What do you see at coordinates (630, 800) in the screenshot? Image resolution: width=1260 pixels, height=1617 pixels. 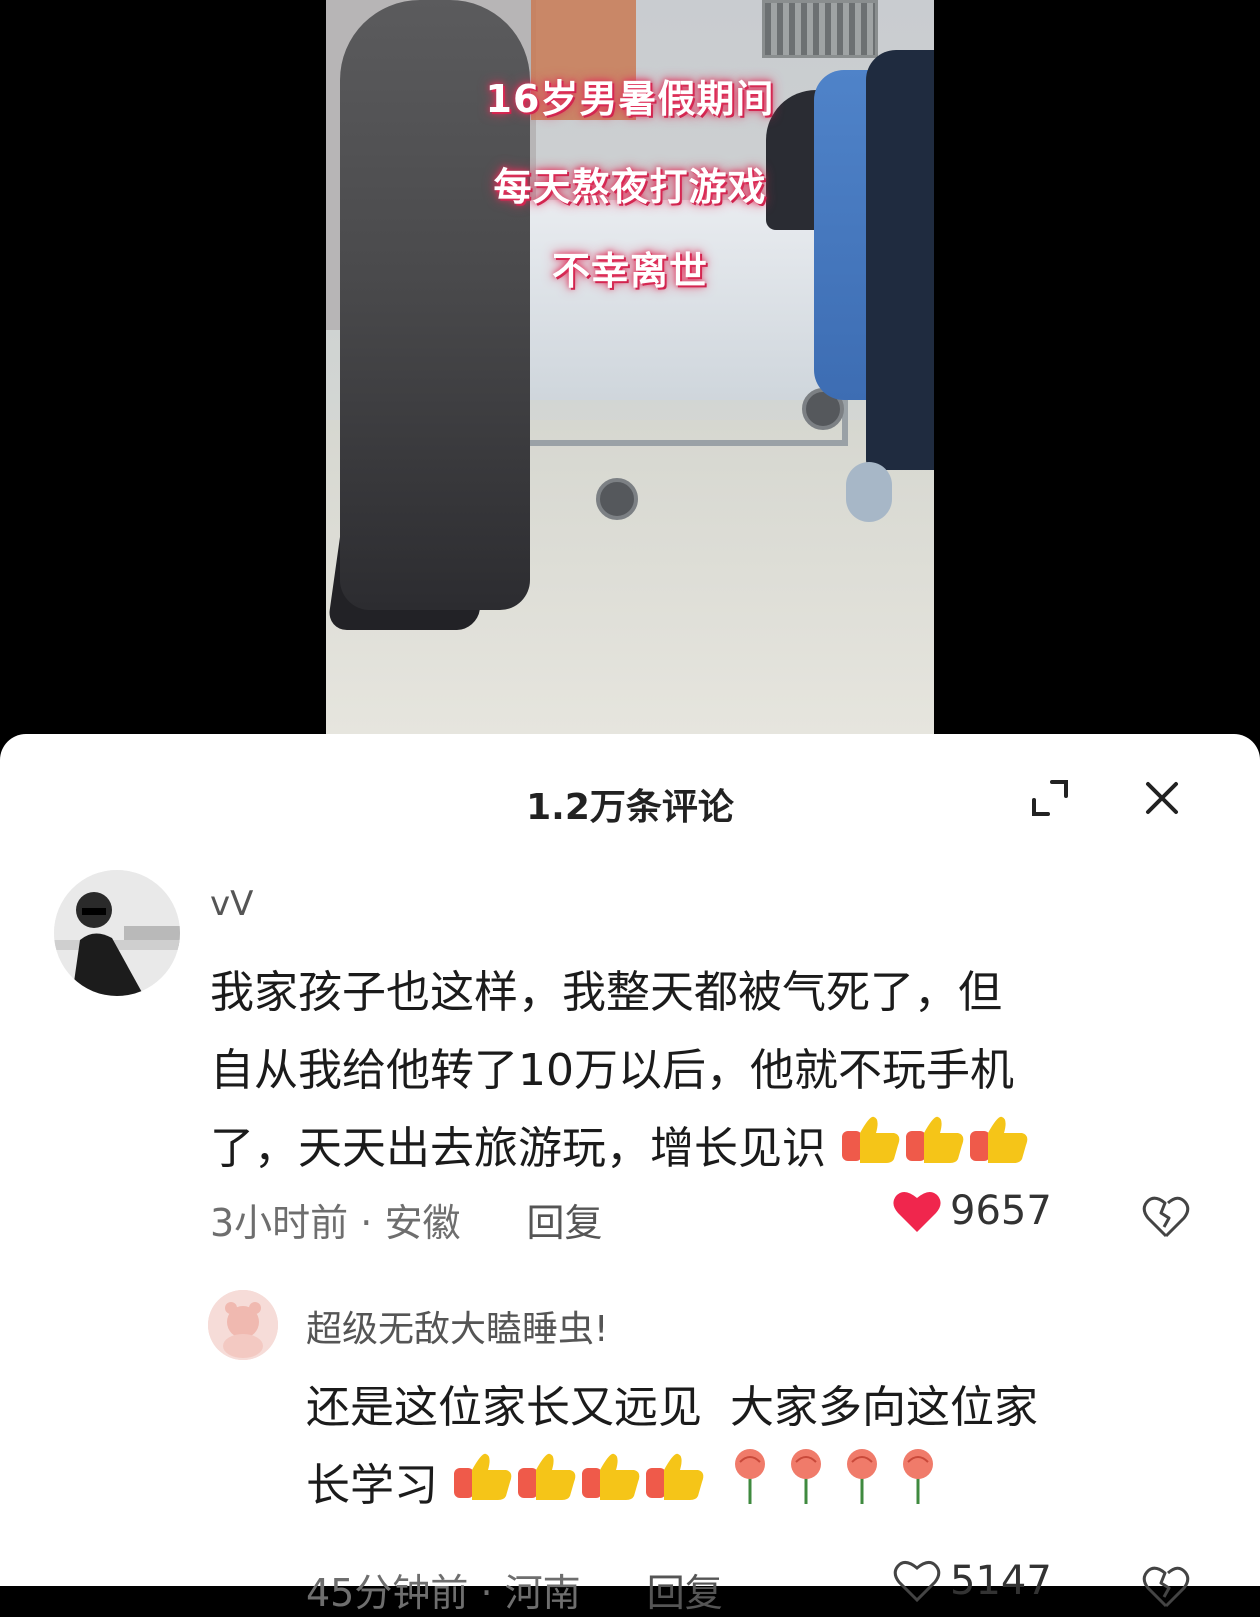 I see `comments-header: 1.2万条评论` at bounding box center [630, 800].